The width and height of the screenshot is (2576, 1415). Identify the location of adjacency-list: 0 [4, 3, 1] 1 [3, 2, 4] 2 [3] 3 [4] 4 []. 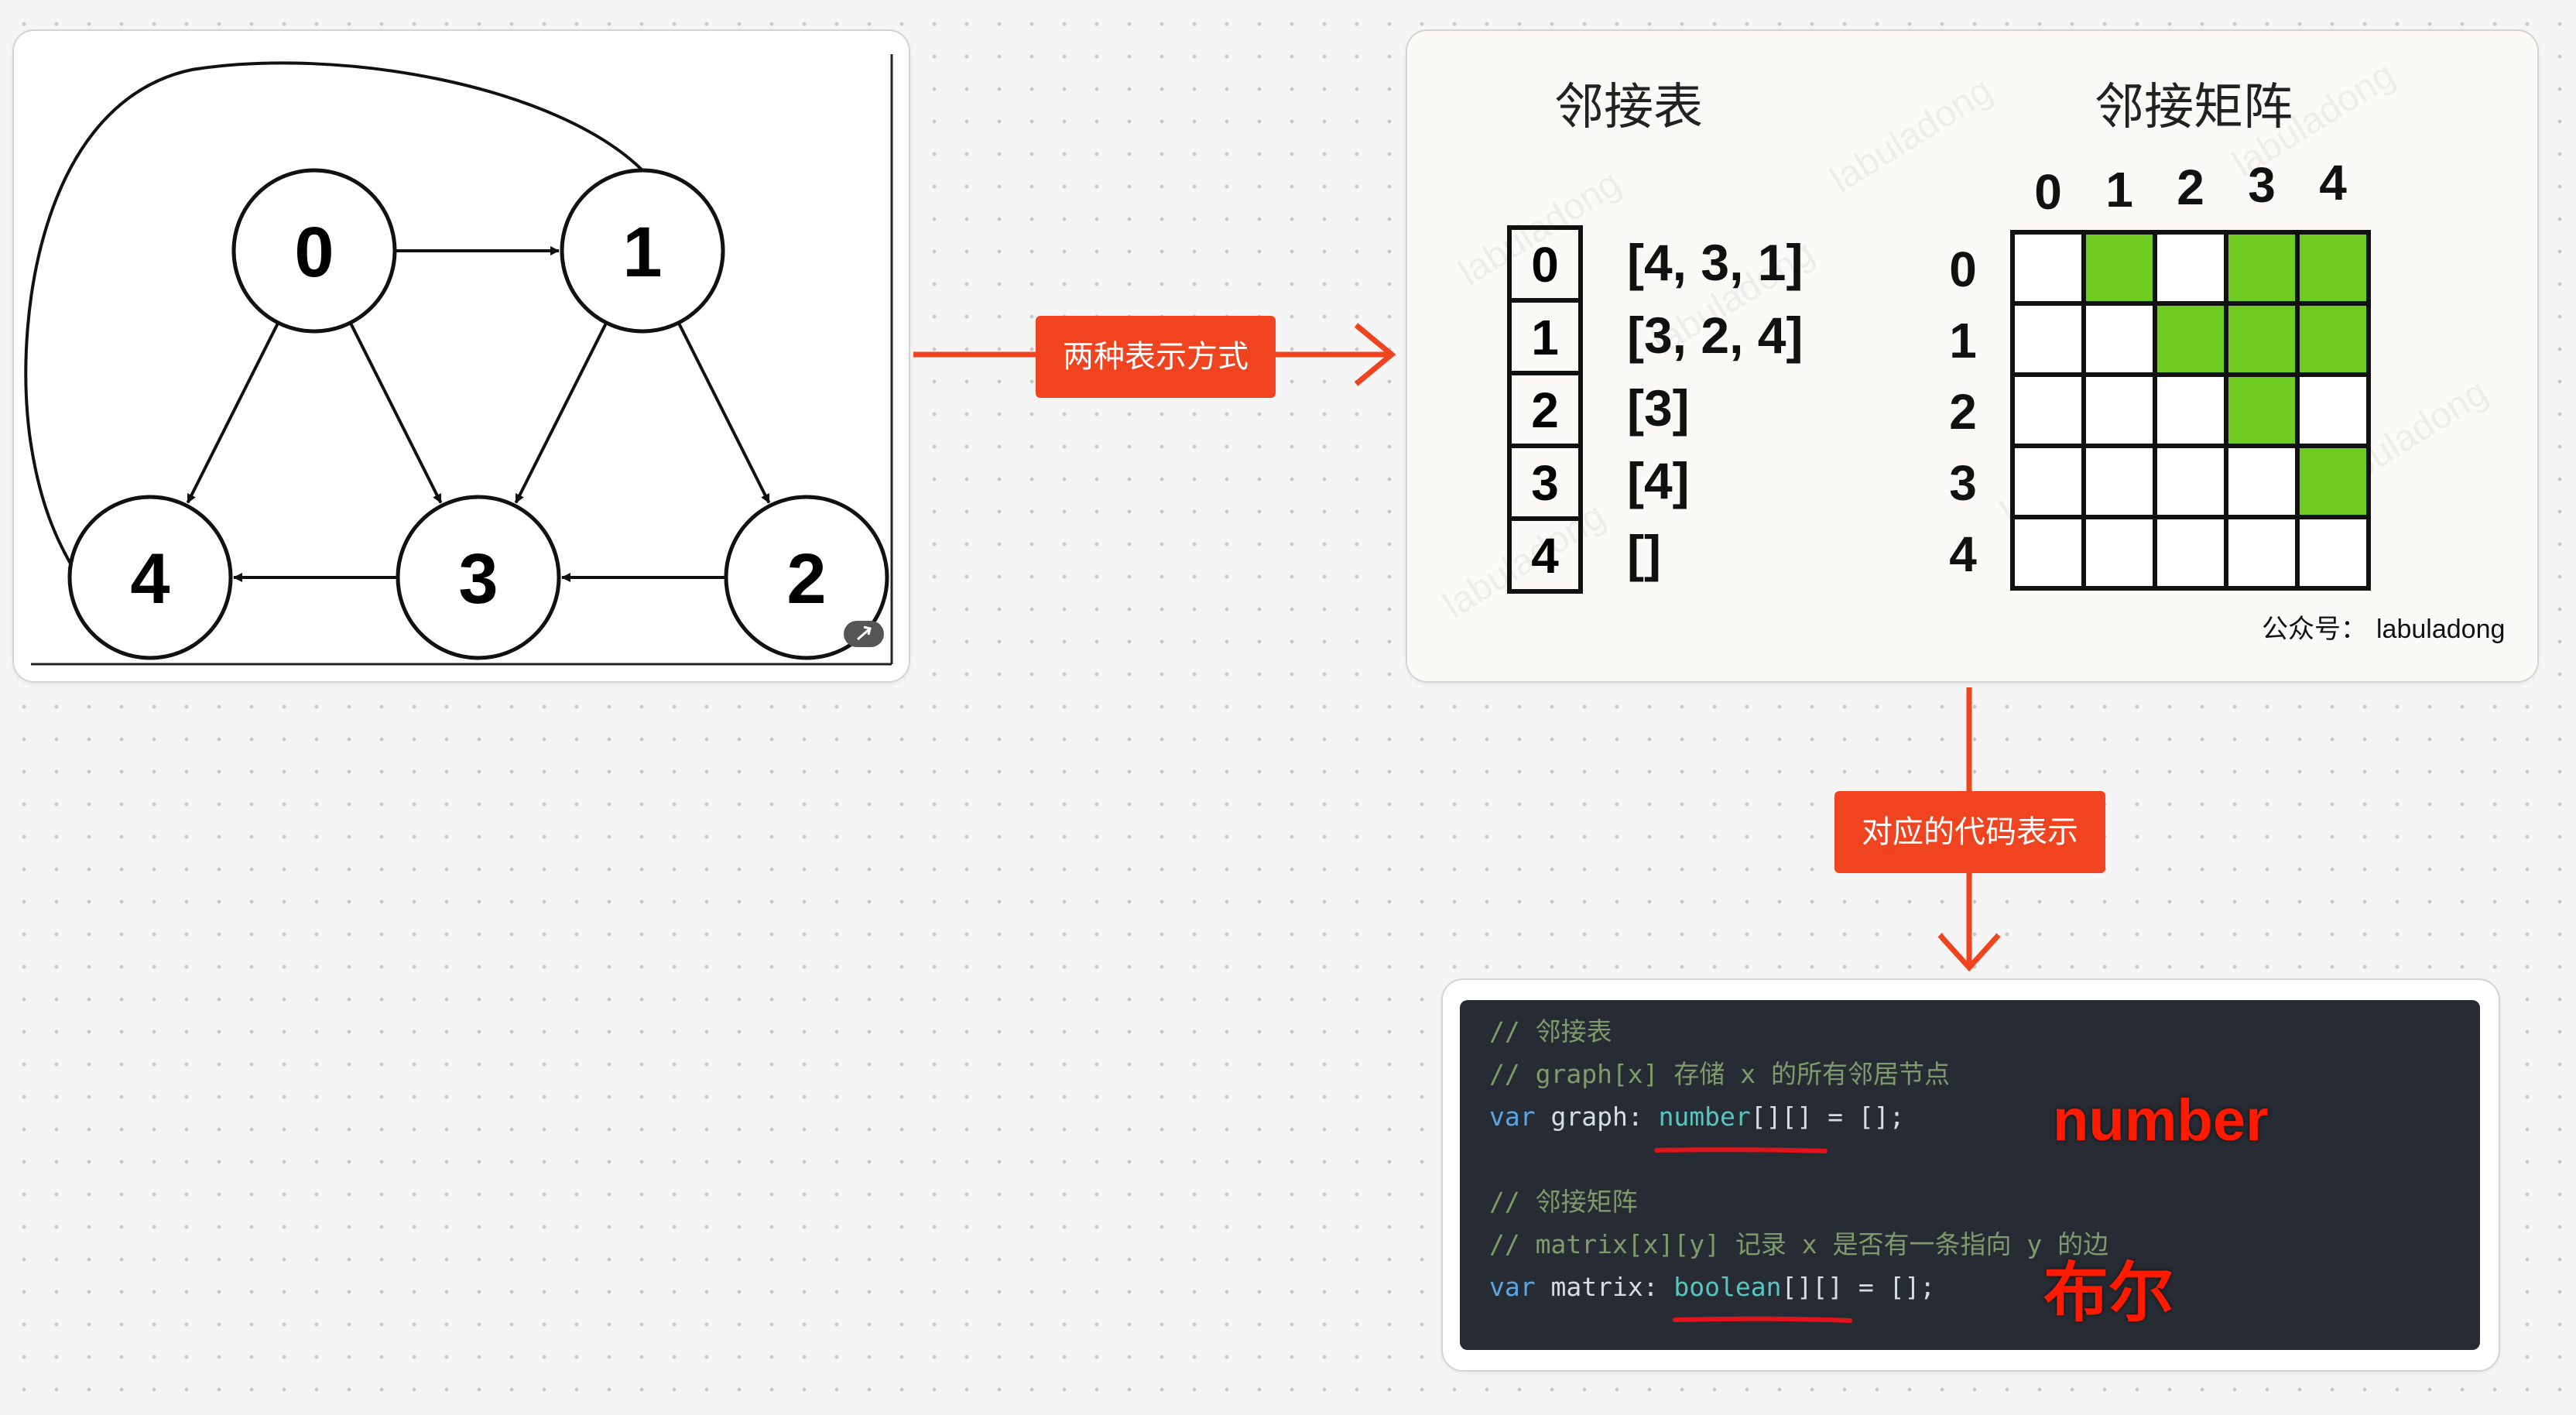
(1655, 409).